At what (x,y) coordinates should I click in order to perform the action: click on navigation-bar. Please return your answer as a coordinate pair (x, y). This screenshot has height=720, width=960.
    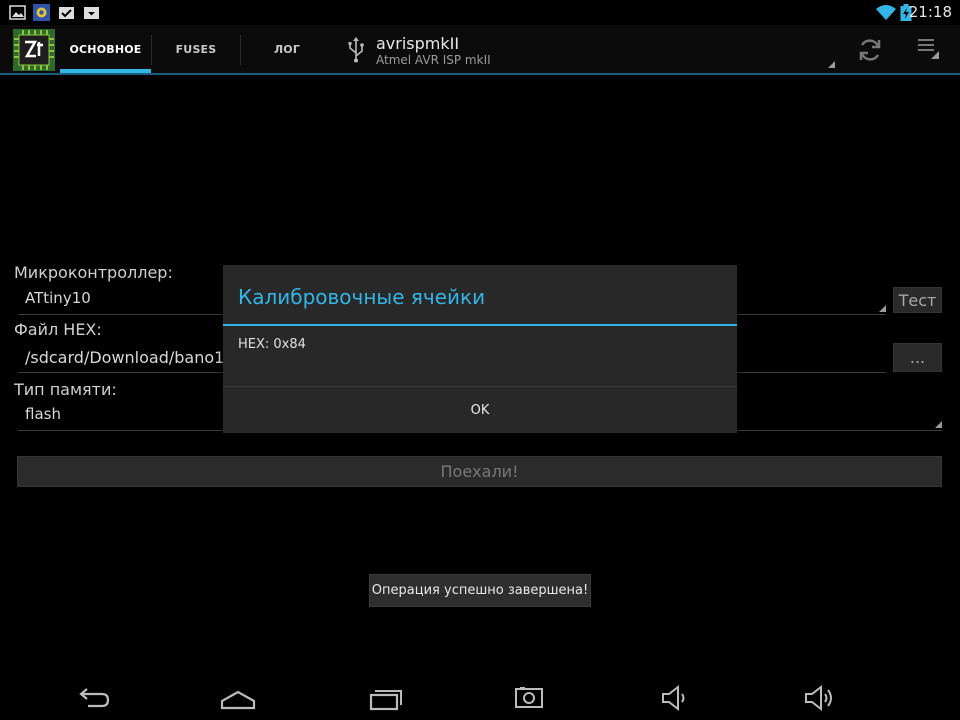
    Looking at the image, I should click on (480, 698).